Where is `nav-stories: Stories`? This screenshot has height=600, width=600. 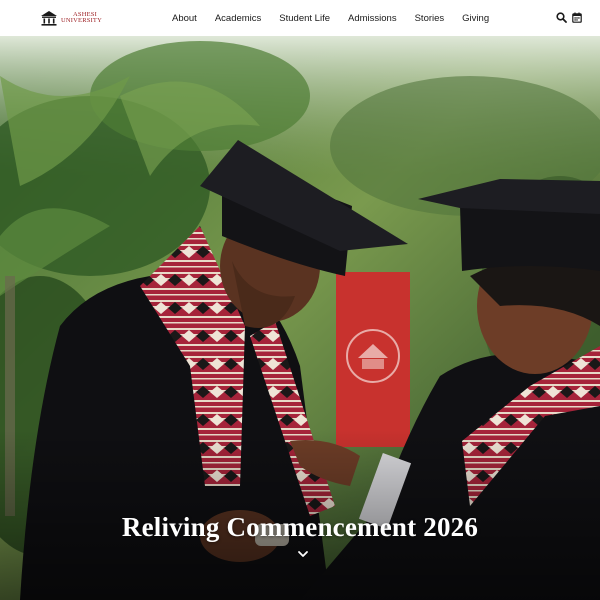 nav-stories: Stories is located at coordinates (430, 18).